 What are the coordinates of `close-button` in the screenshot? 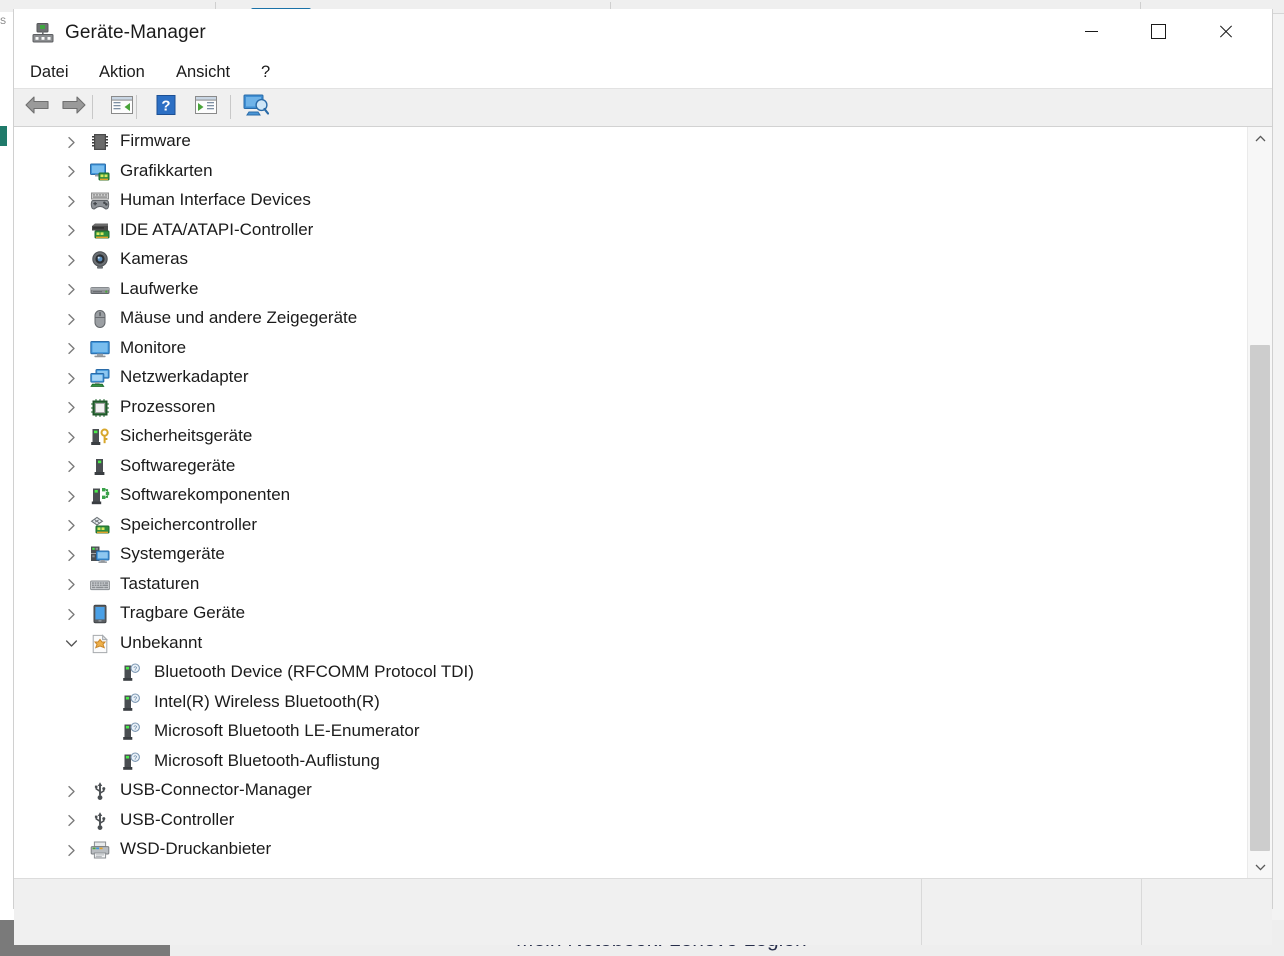 It's located at (1225, 31).